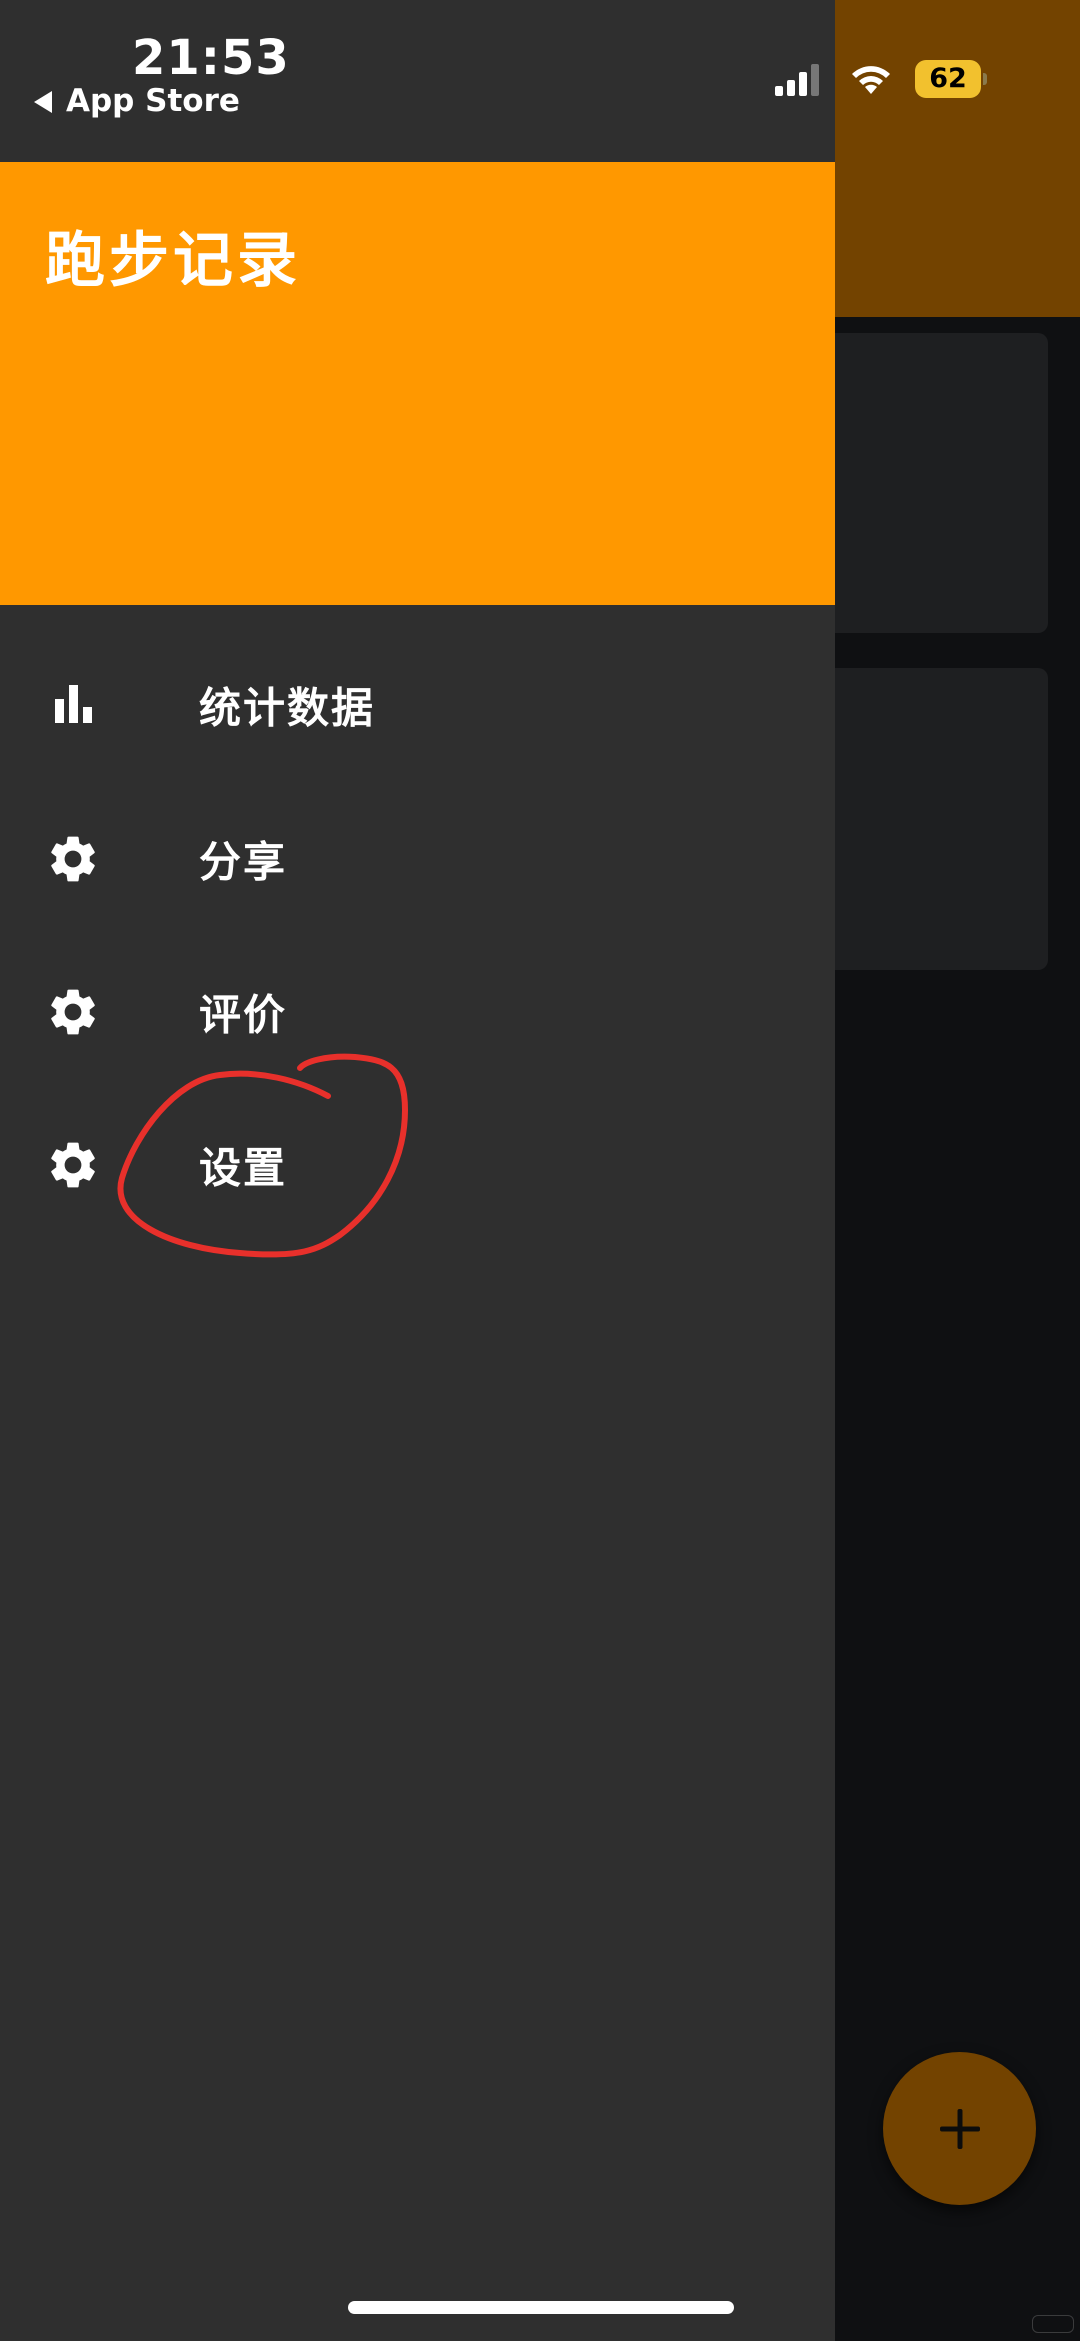  What do you see at coordinates (985, 79) in the screenshot?
I see `battery-cap` at bounding box center [985, 79].